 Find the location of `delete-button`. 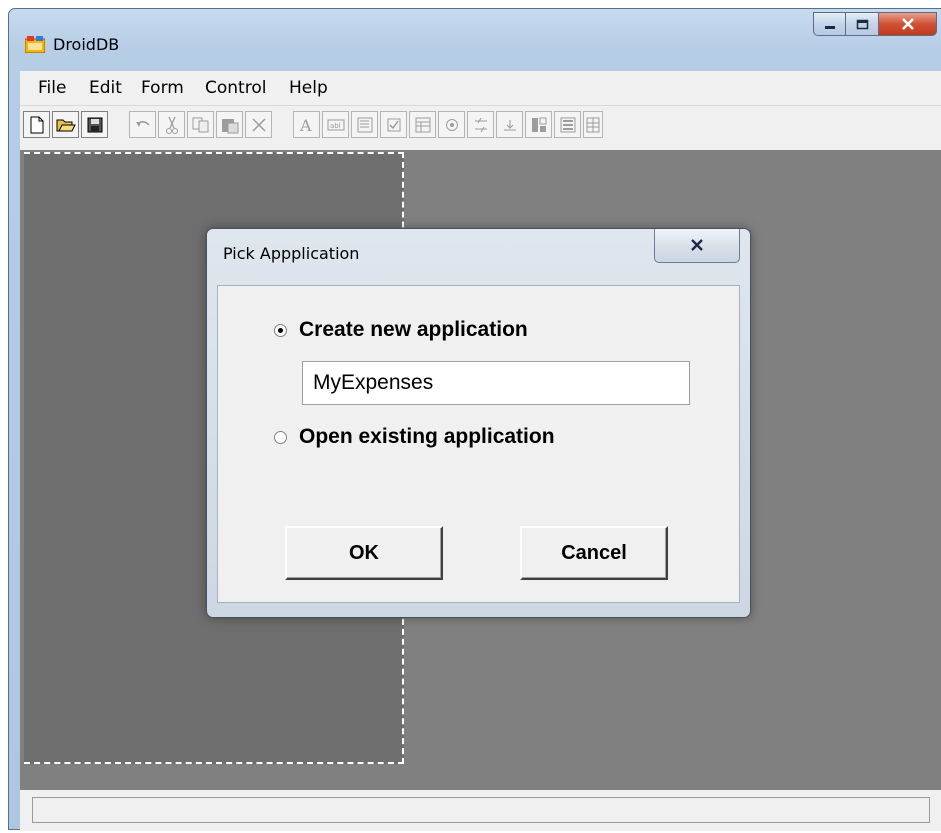

delete-button is located at coordinates (258, 124).